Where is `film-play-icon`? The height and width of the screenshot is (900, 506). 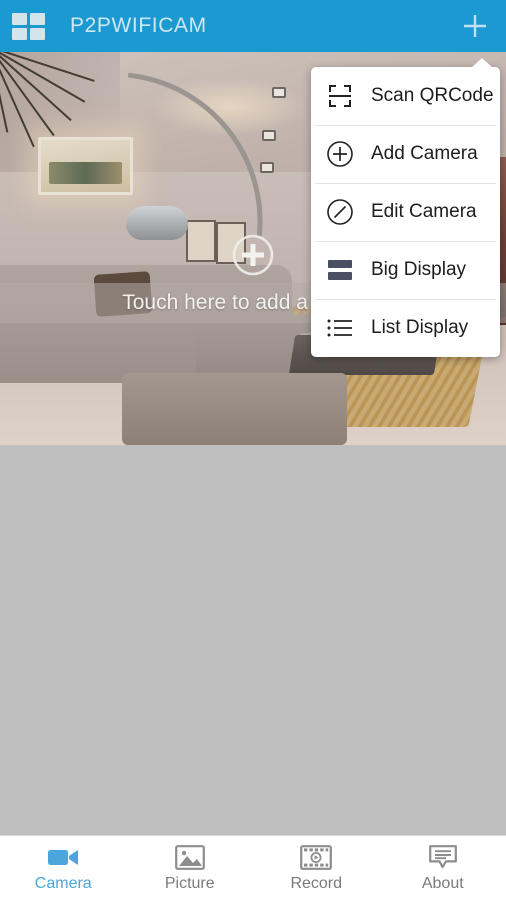
film-play-icon is located at coordinates (316, 857).